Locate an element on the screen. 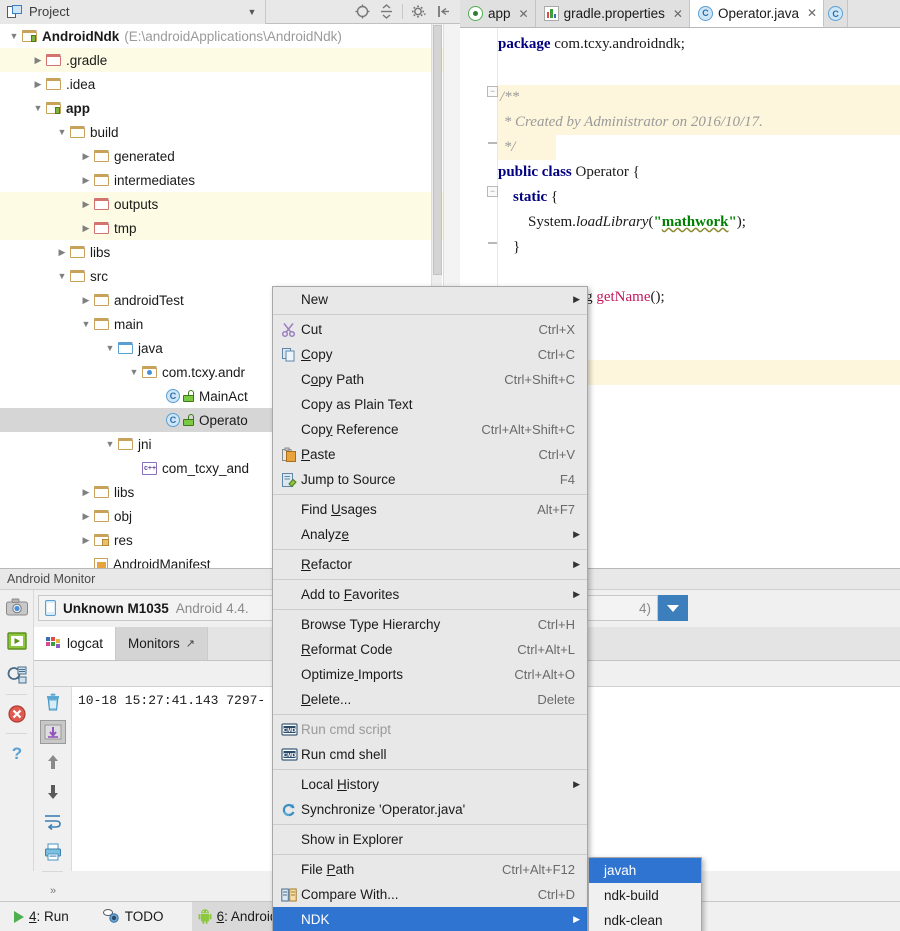  menu-item-compare-with: Compare With... Ctrl+D is located at coordinates (430, 894).